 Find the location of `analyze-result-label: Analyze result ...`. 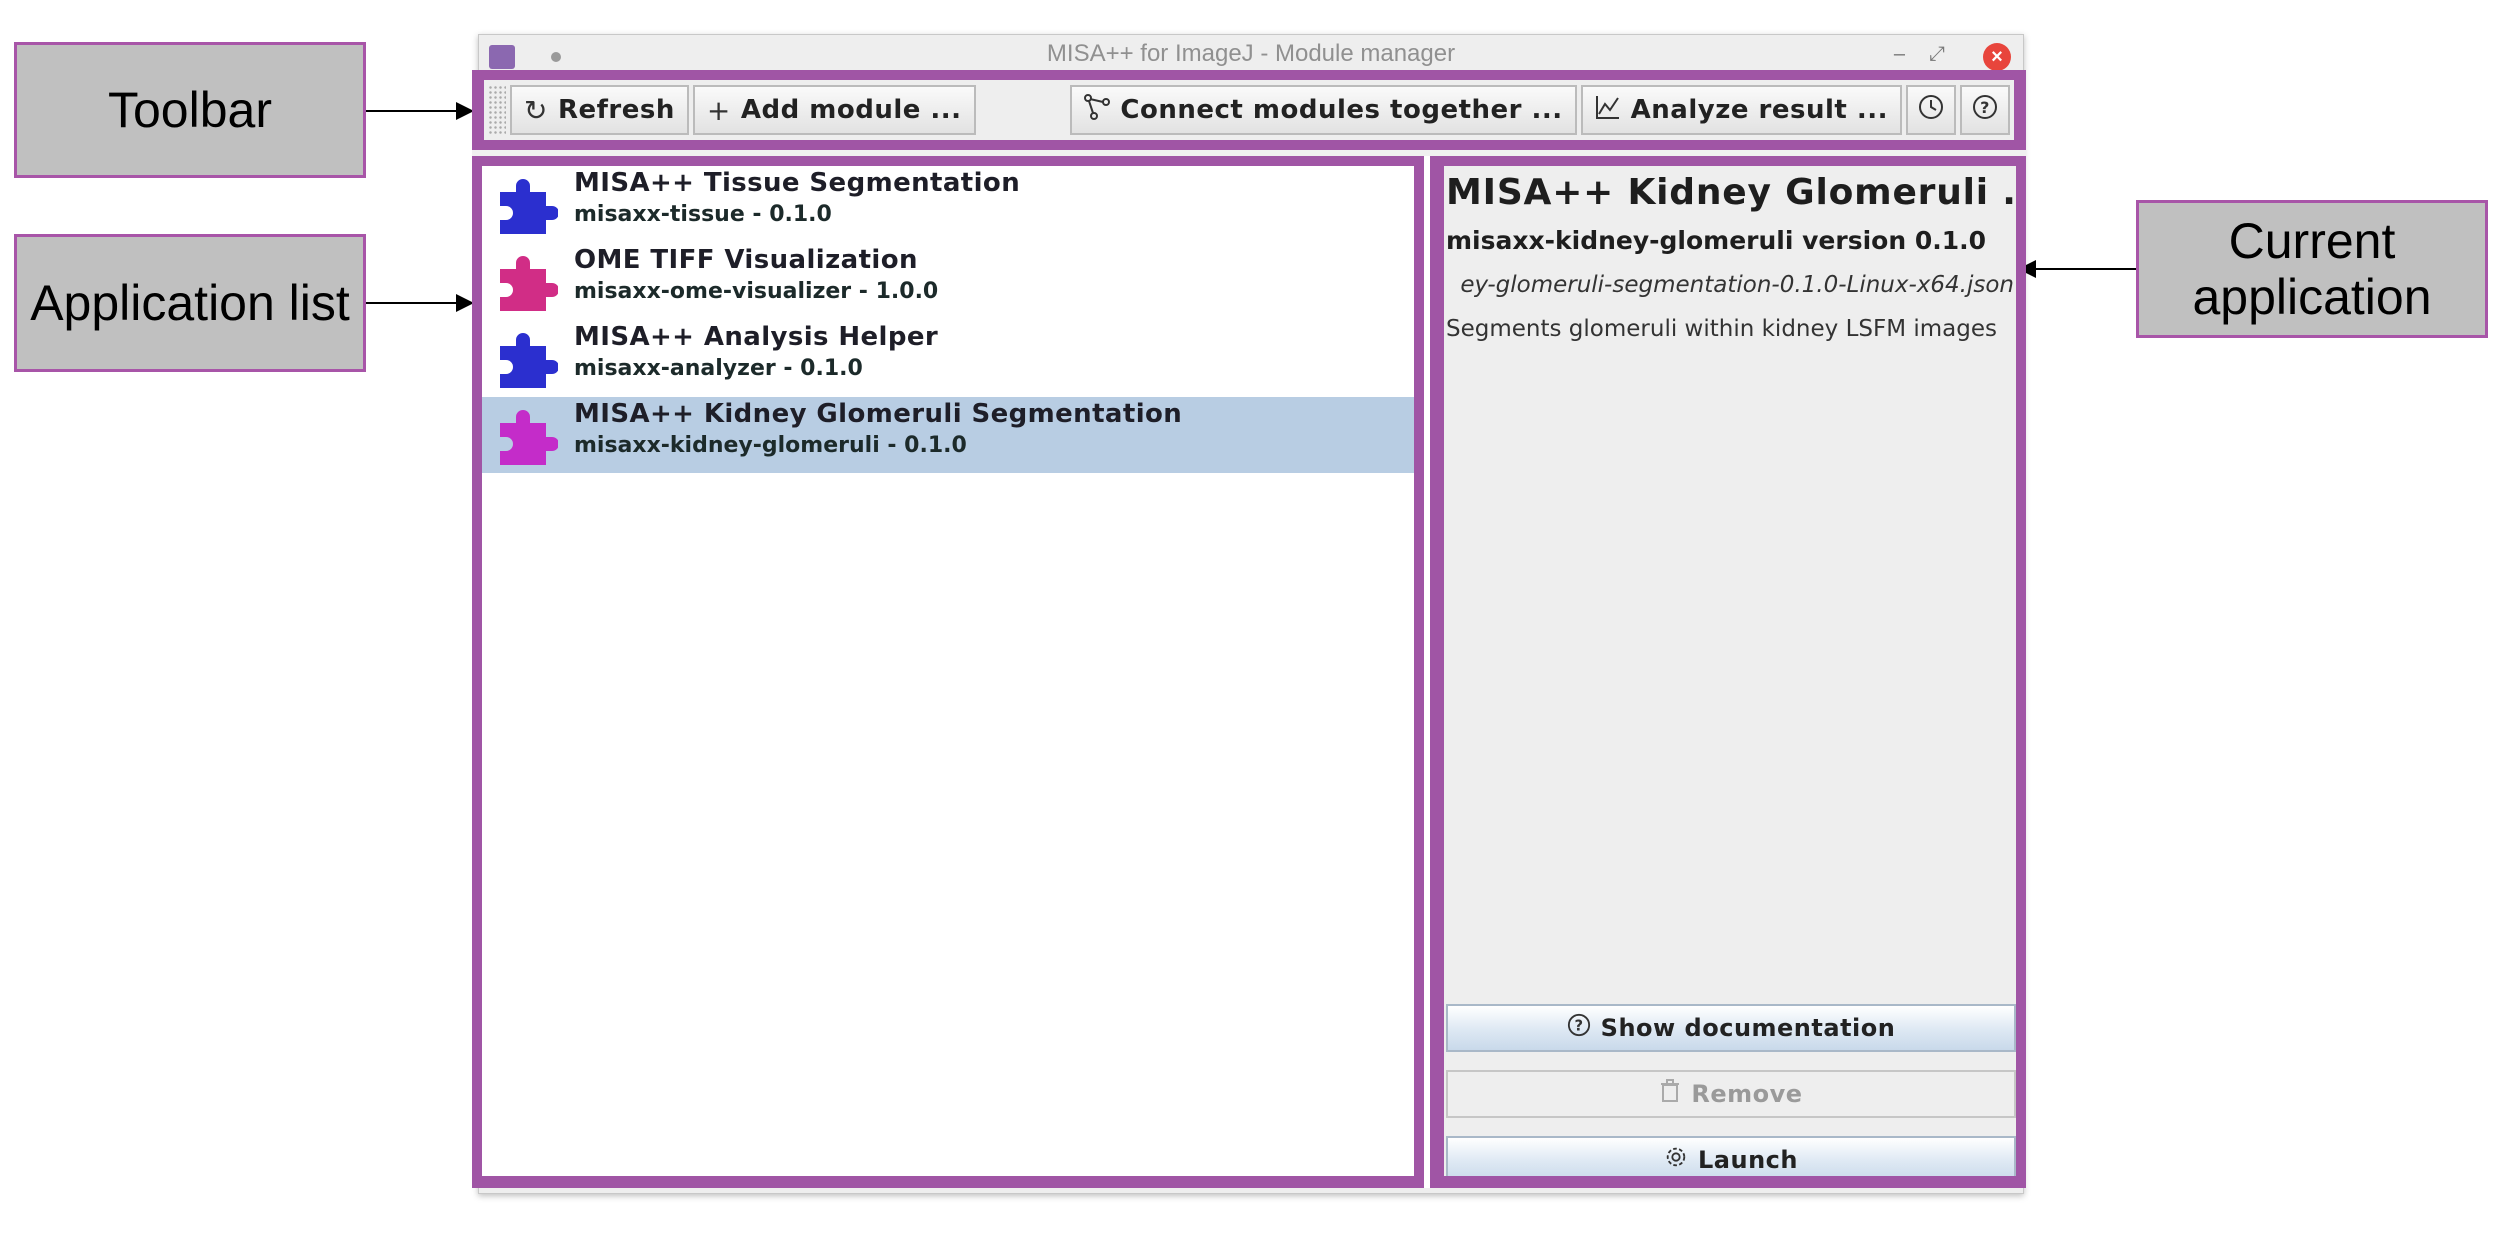

analyze-result-label: Analyze result ... is located at coordinates (1759, 110).